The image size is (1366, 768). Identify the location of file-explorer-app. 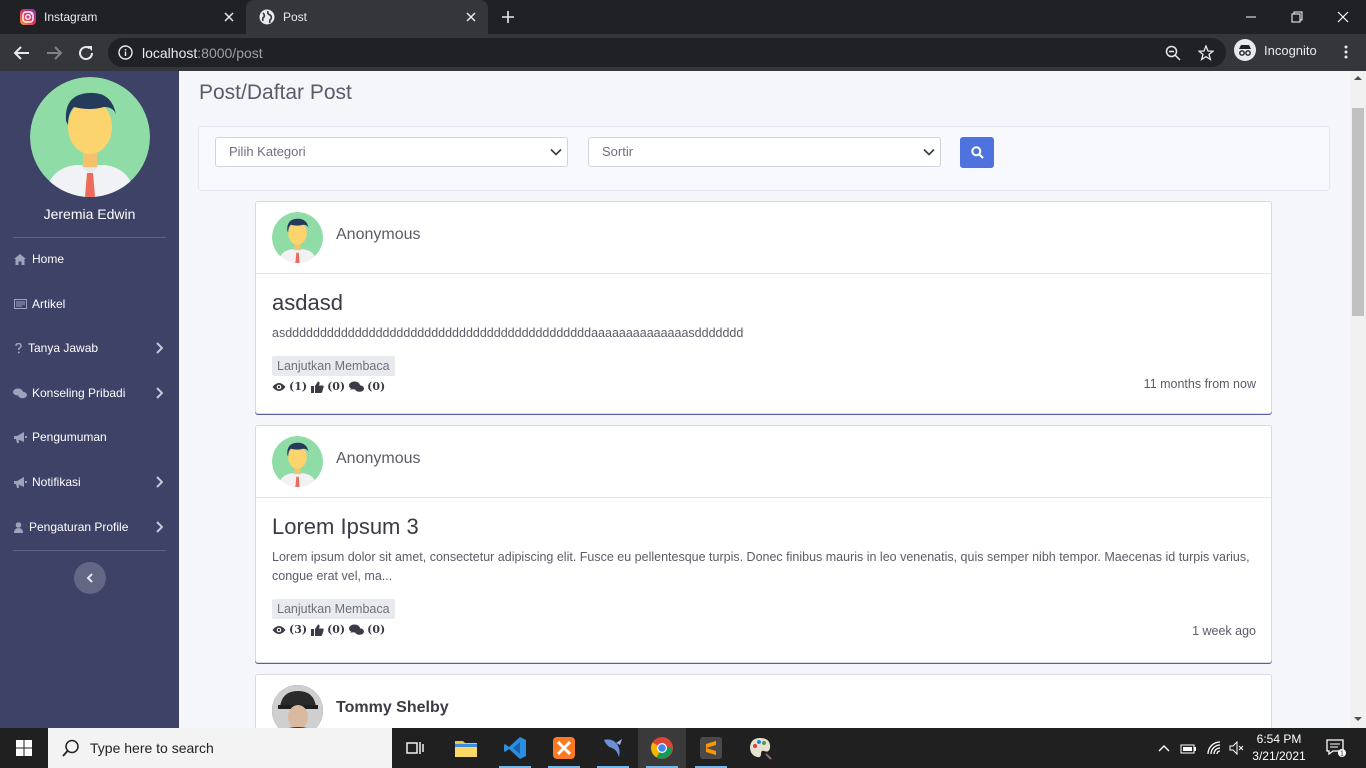
(466, 748).